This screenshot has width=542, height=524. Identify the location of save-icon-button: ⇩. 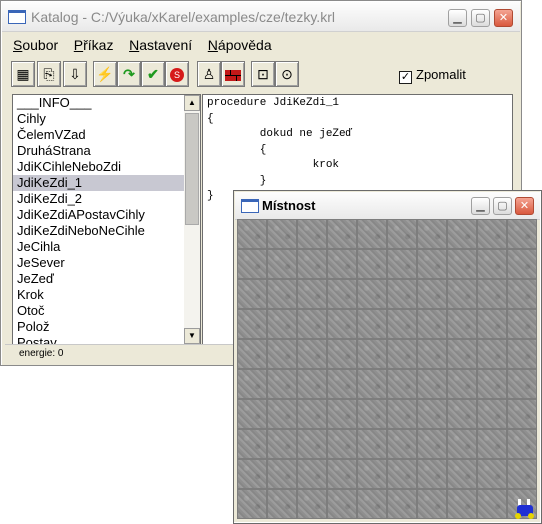
(75, 74).